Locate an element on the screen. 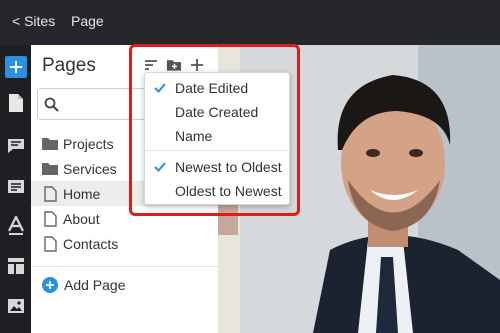 The width and height of the screenshot is (500, 333). page-item-label: About is located at coordinates (81, 218).